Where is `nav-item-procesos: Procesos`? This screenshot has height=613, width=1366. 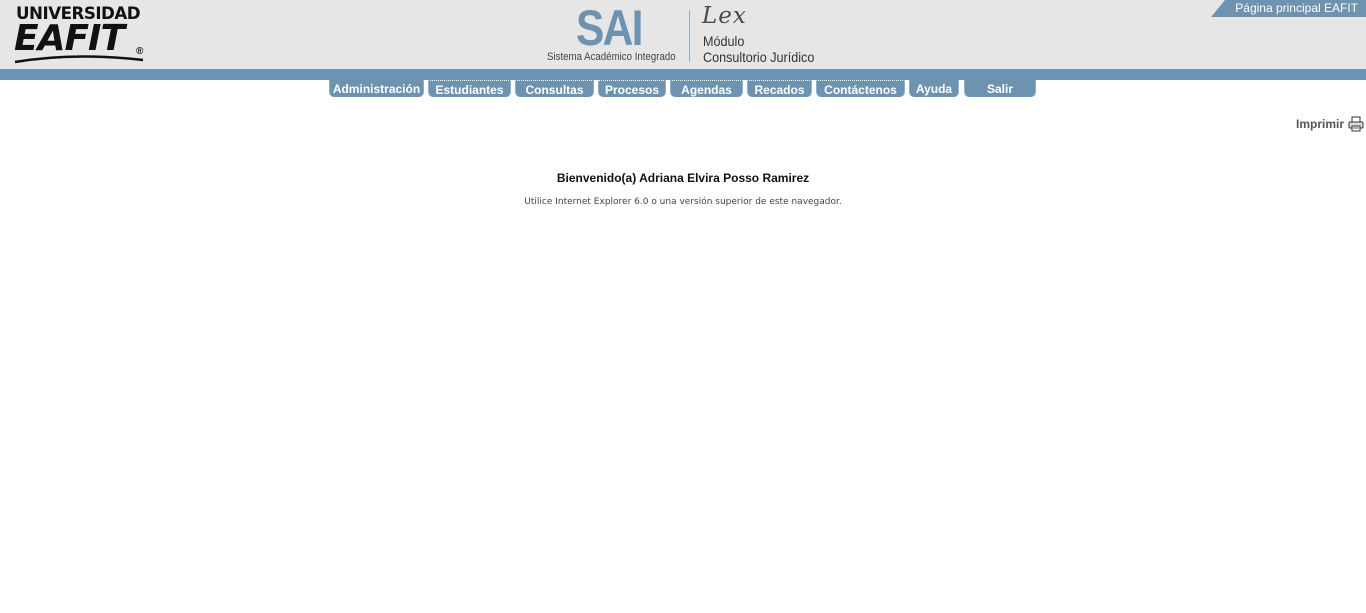 nav-item-procesos: Procesos is located at coordinates (632, 88).